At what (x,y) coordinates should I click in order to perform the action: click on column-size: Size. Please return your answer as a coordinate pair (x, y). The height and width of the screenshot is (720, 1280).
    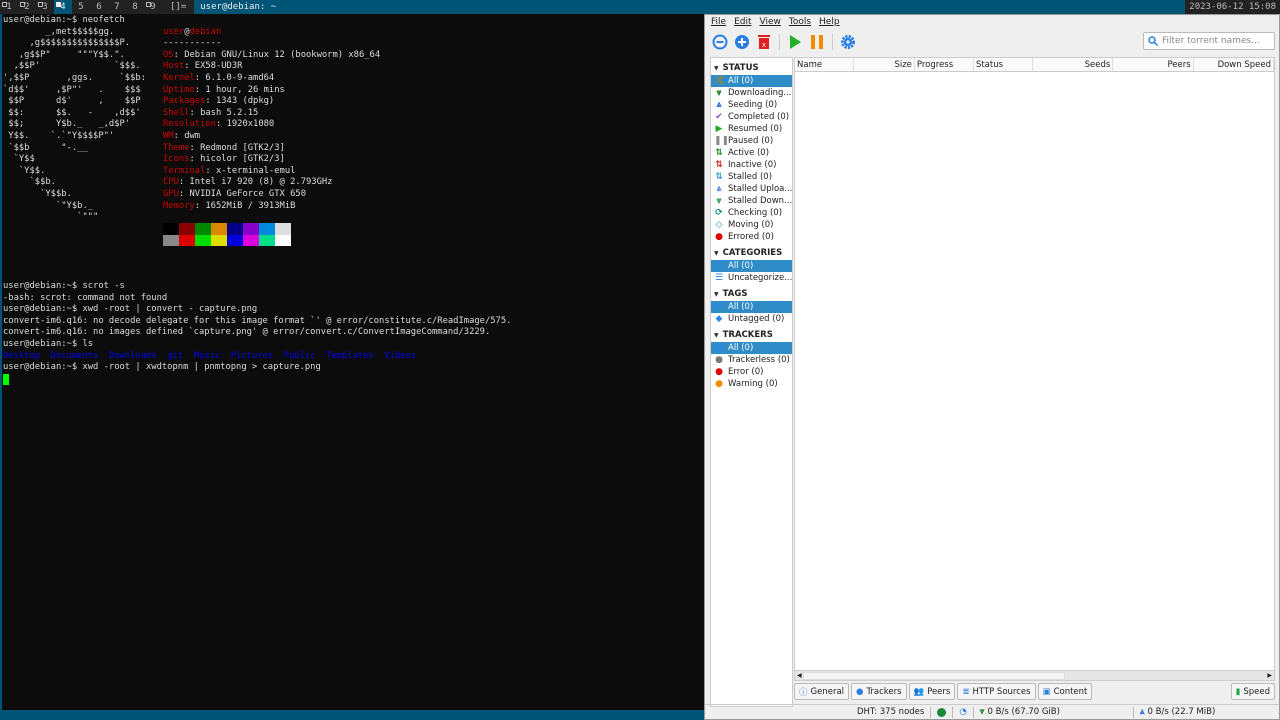
    Looking at the image, I should click on (884, 64).